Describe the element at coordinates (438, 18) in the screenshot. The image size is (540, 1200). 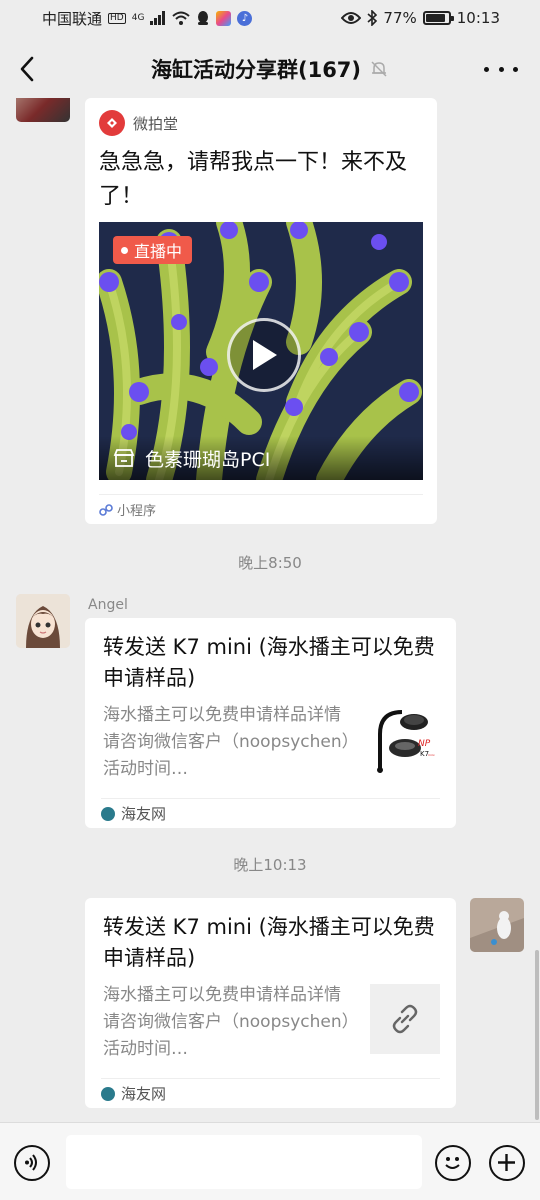
I see `battery-icon` at that location.